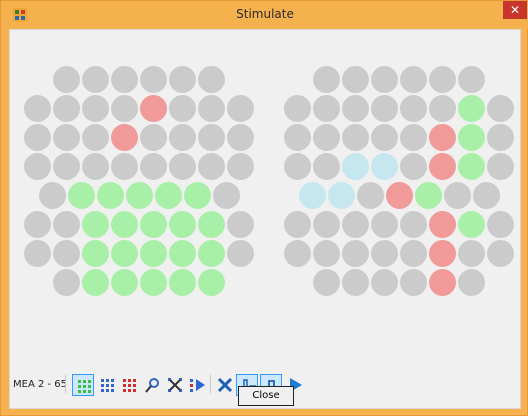 This screenshot has width=528, height=416. I want to click on play-grid-button, so click(197, 385).